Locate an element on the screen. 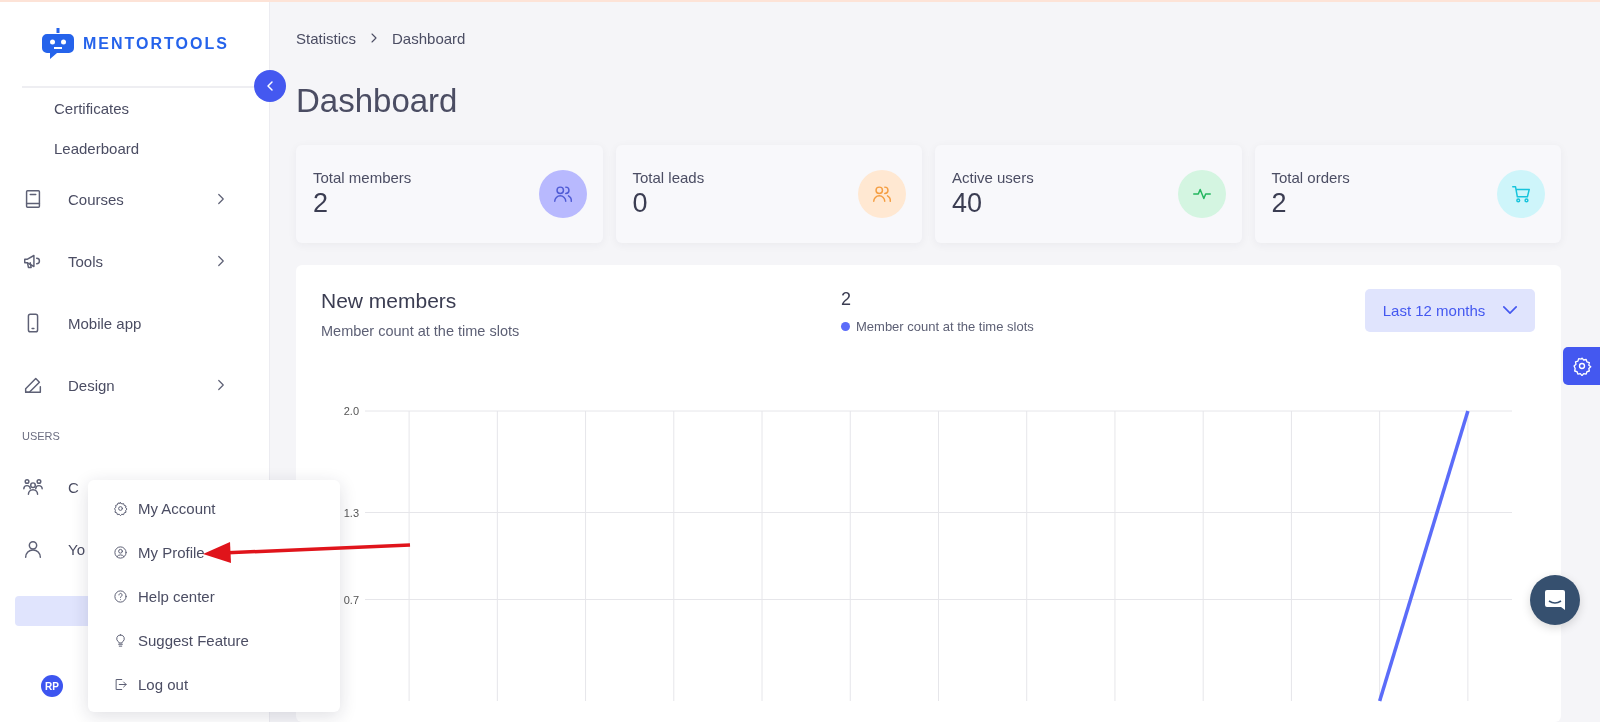  legend-label: Member count at the time slots is located at coordinates (945, 326).